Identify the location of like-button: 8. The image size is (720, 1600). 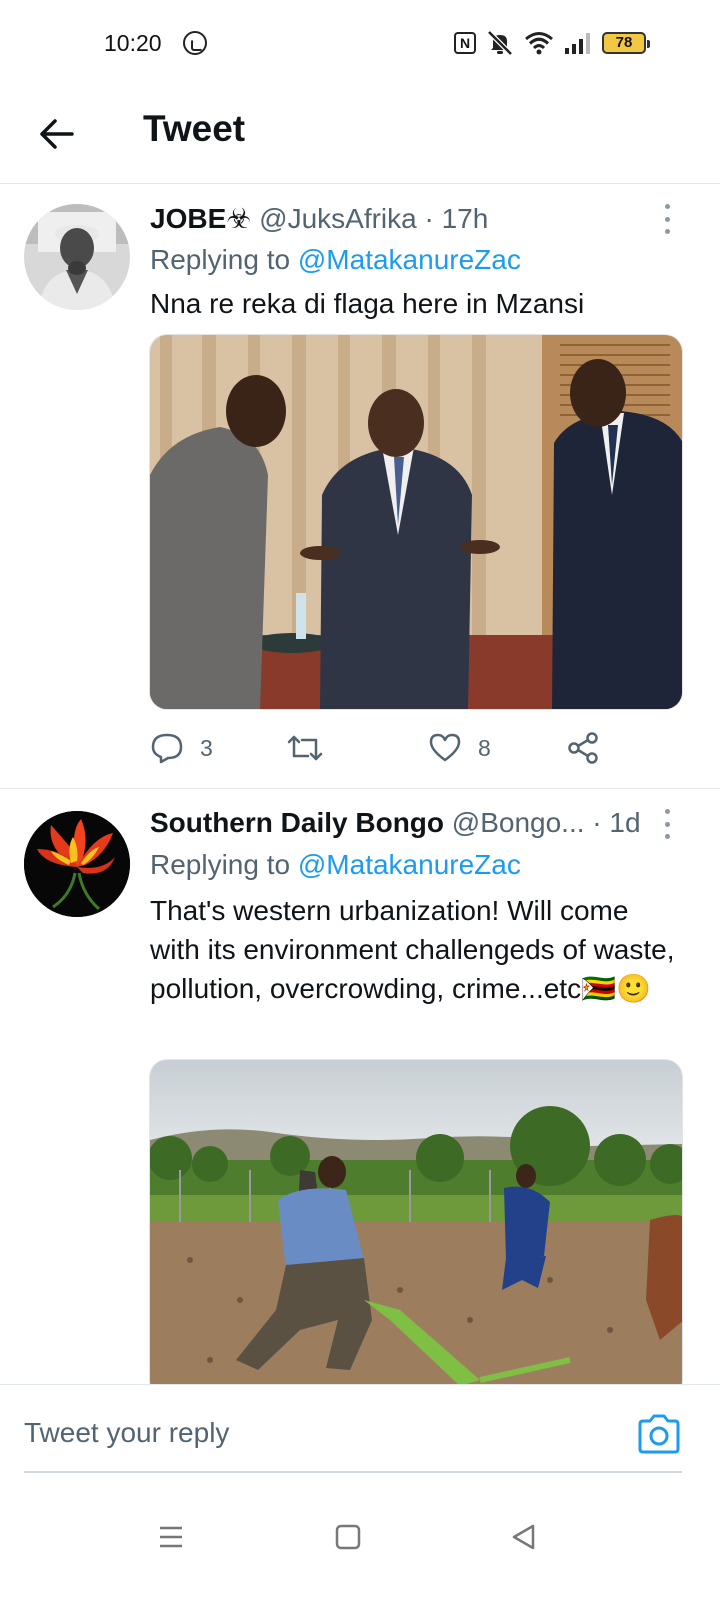
(459, 748).